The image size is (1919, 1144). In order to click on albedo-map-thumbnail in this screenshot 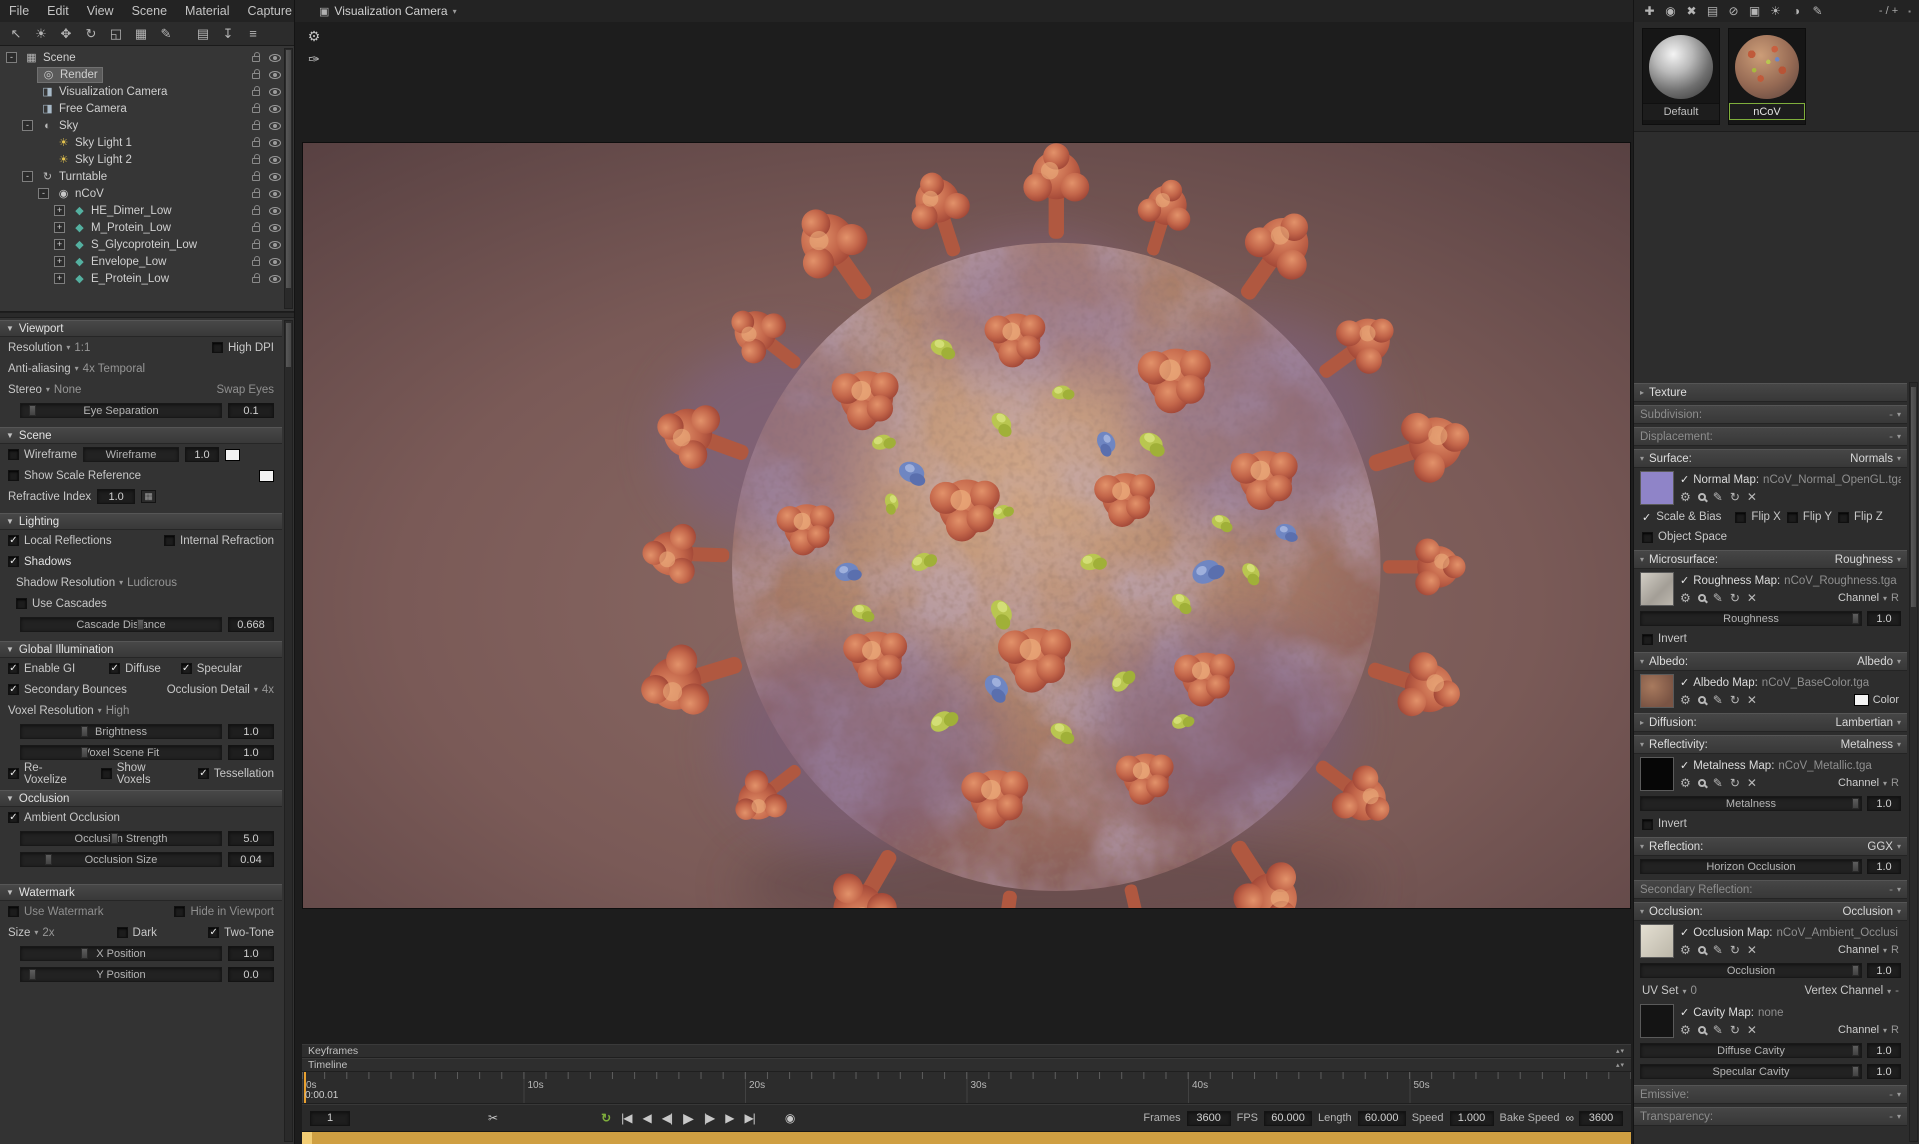, I will do `click(1657, 691)`.